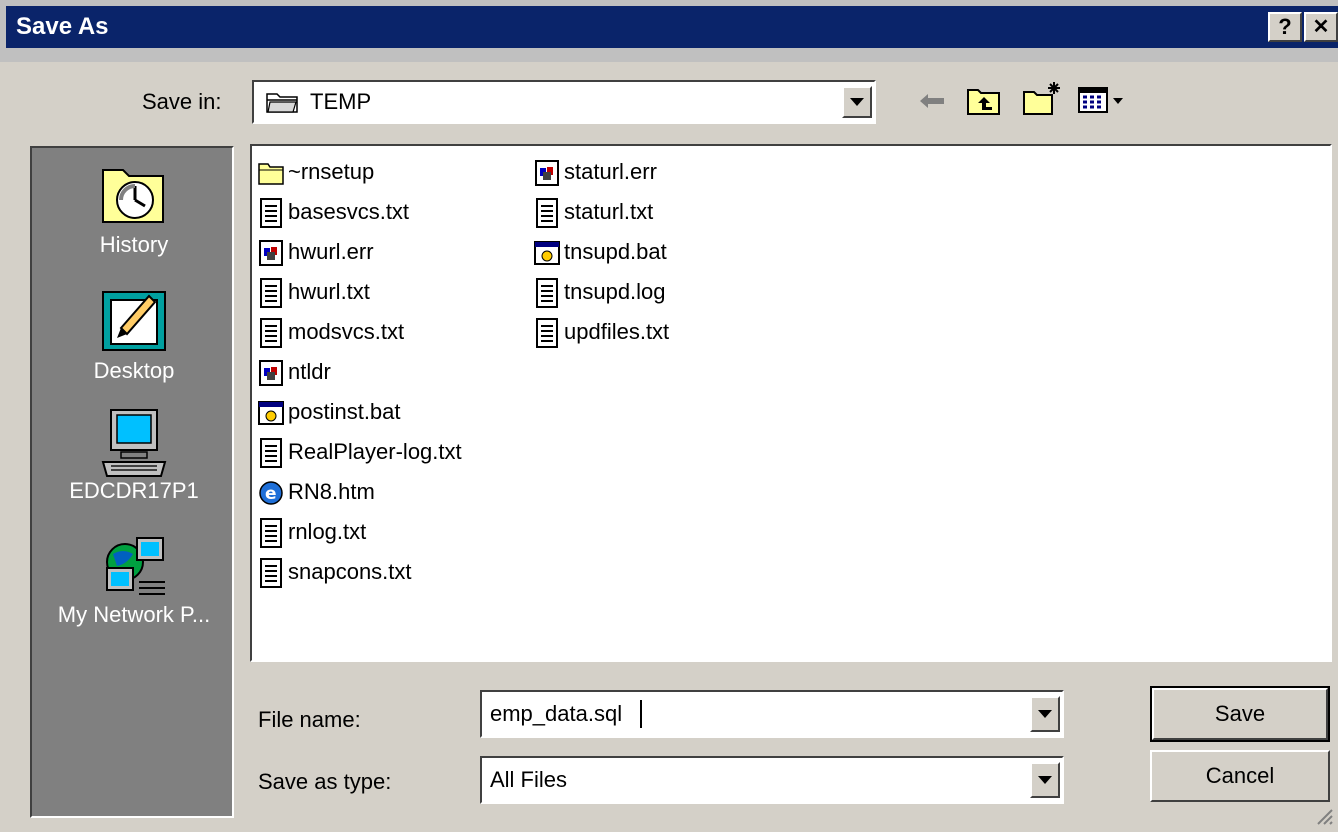  I want to click on html-file-icon: e, so click(271, 493).